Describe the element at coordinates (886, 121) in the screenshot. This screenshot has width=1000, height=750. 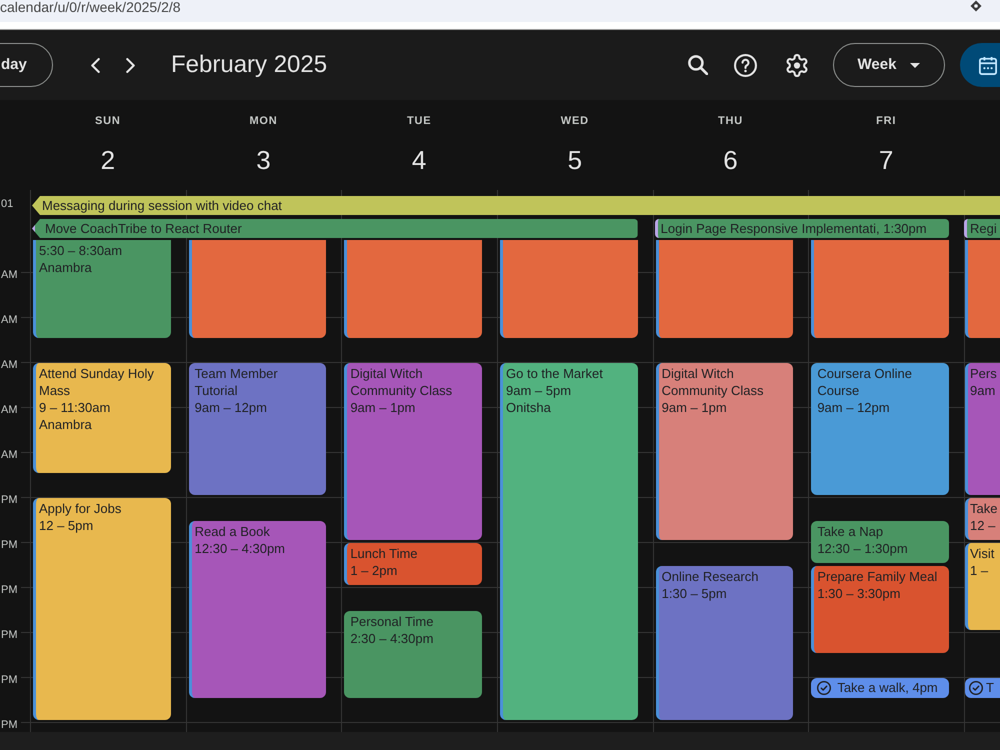
I see `weekday-label: FRI` at that location.